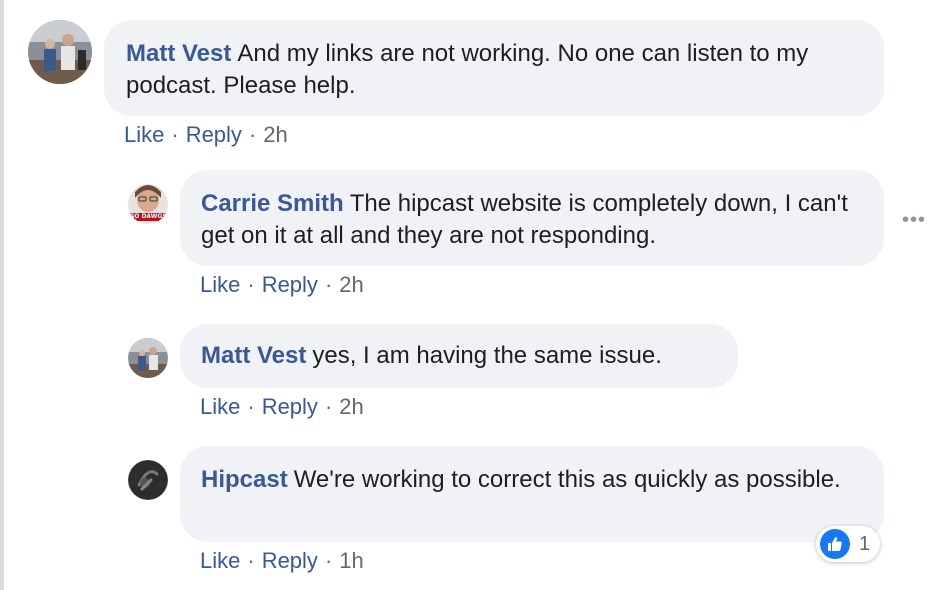 The height and width of the screenshot is (590, 952). Describe the element at coordinates (148, 204) in the screenshot. I see `avatar: GO DAWGS` at that location.